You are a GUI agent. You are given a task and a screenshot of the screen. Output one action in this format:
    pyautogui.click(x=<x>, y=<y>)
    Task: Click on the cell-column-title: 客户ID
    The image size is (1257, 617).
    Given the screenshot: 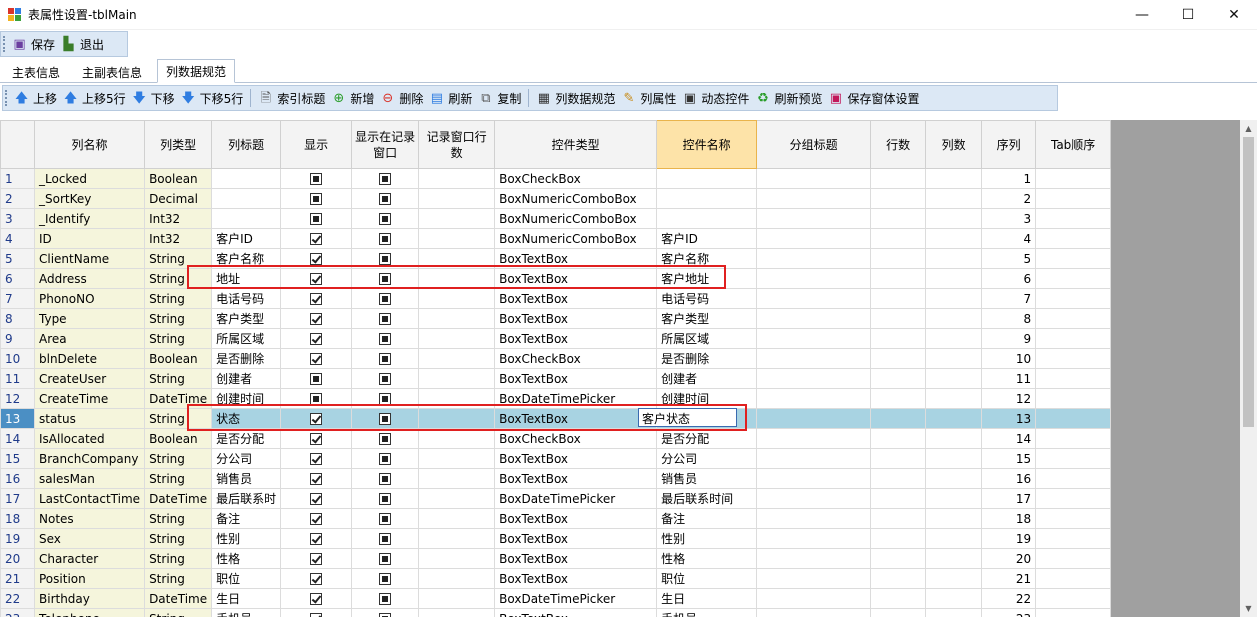 What is the action you would take?
    pyautogui.click(x=246, y=238)
    